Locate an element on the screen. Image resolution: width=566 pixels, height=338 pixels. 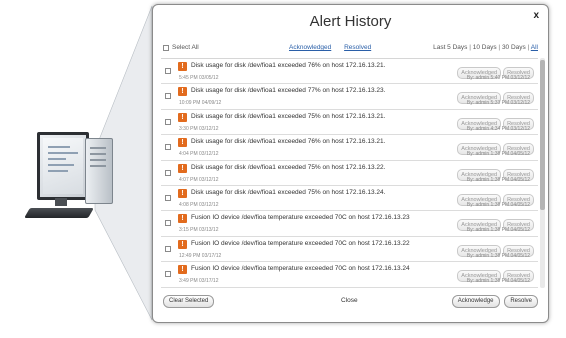
alert-timestamp: 5:45 PM 03/05/12 is located at coordinates (199, 78).